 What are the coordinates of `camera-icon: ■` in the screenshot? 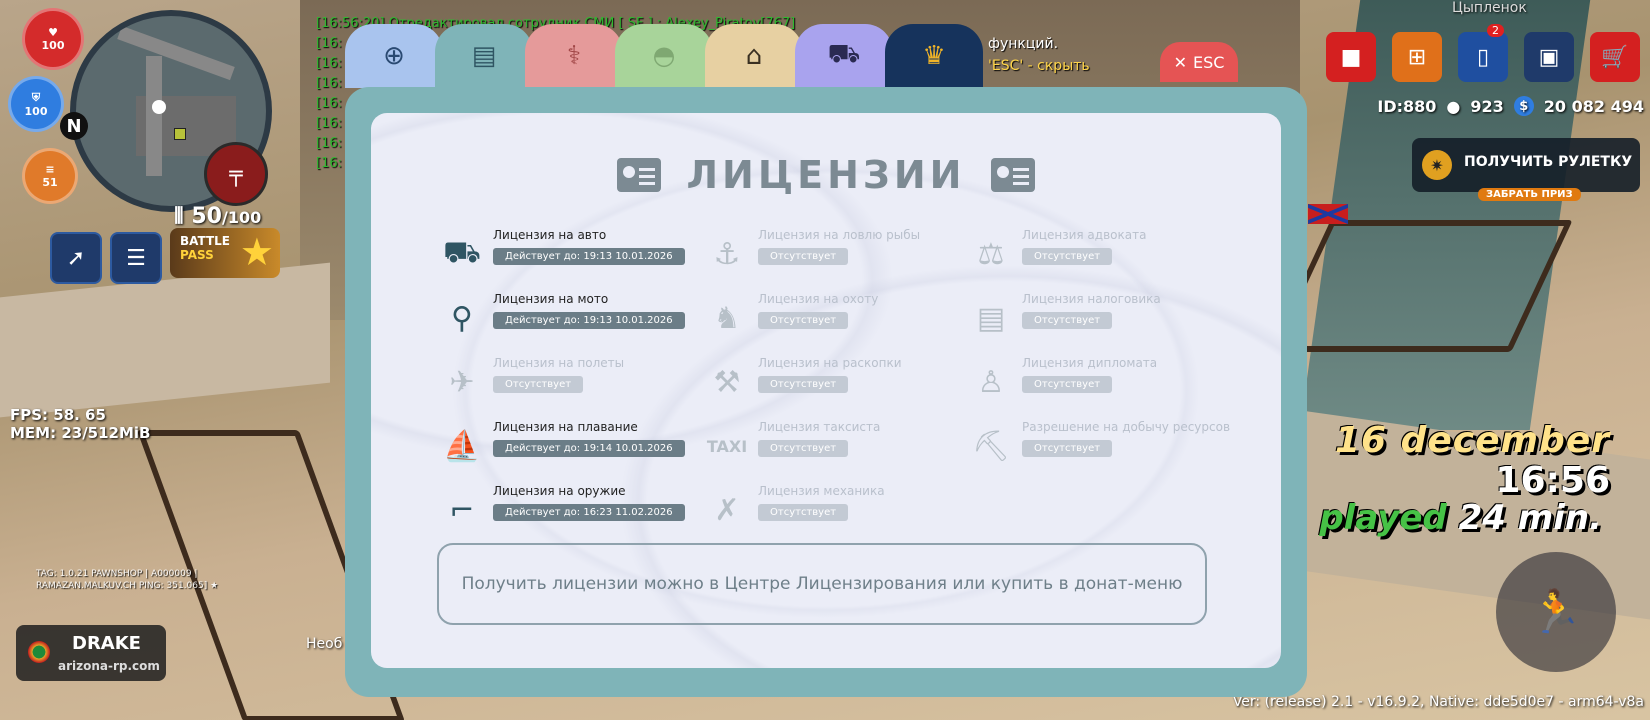 It's located at (1351, 57).